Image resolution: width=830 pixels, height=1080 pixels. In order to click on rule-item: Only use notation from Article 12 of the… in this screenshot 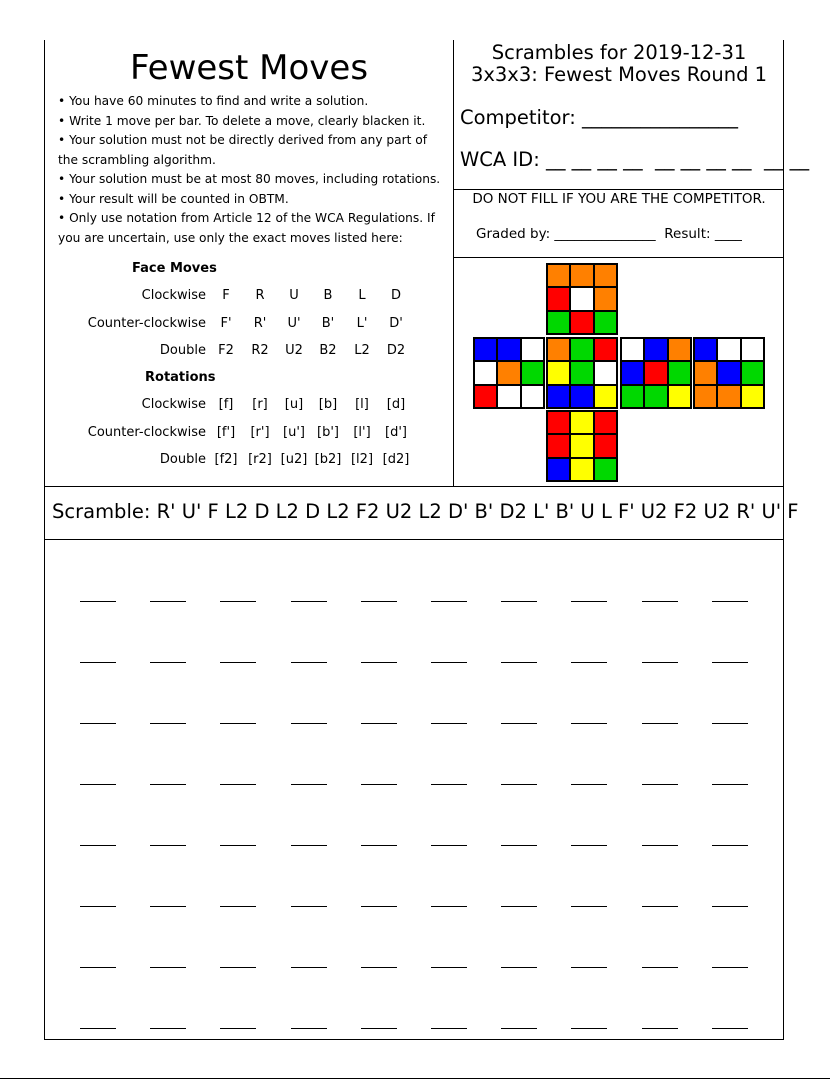, I will do `click(252, 228)`.